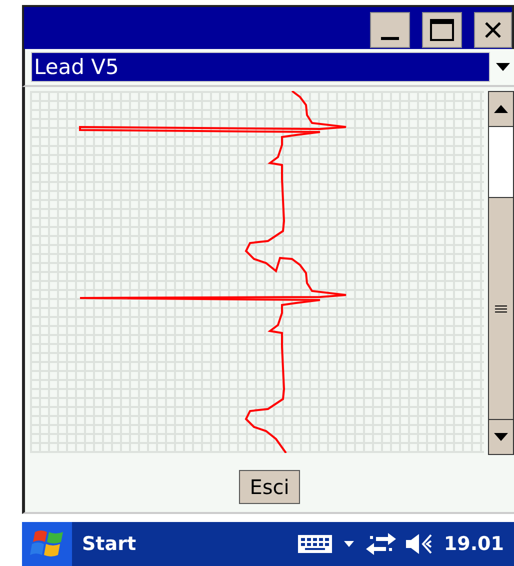 This screenshot has height=566, width=514. Describe the element at coordinates (420, 544) in the screenshot. I see `speaker-icon` at that location.